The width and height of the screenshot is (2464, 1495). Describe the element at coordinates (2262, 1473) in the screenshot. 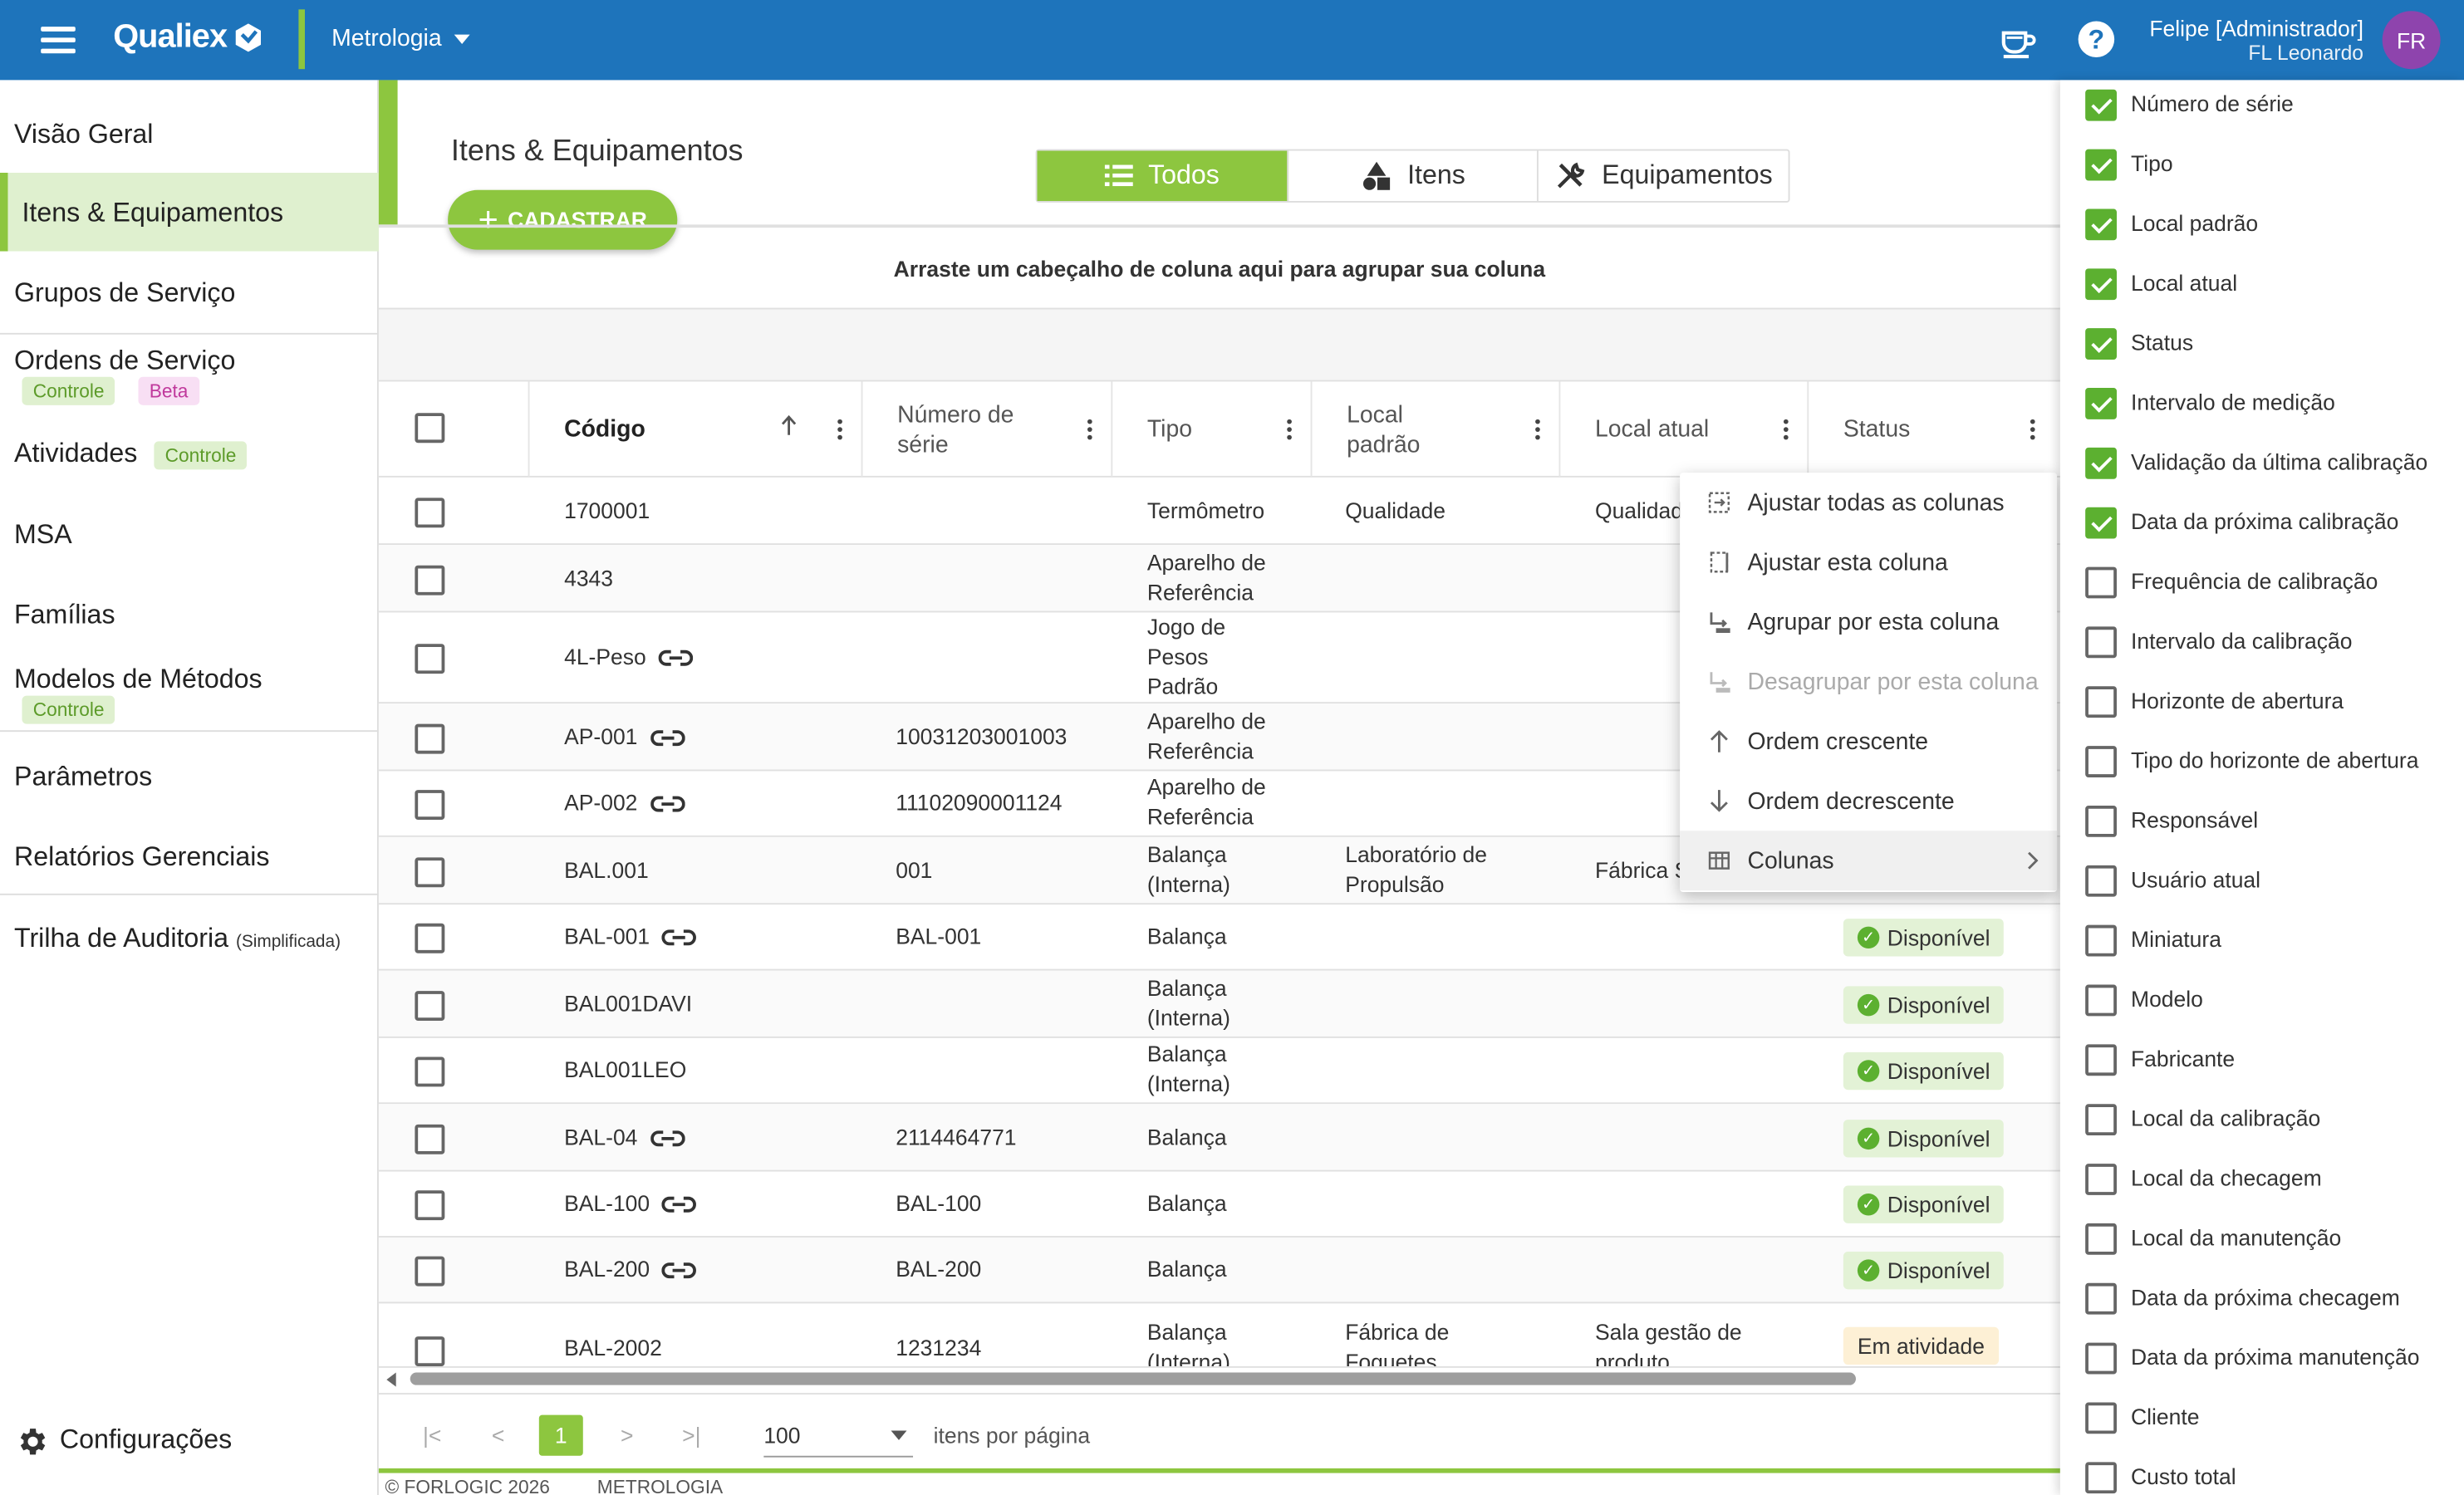

I see `column-option: Custo total` at that location.